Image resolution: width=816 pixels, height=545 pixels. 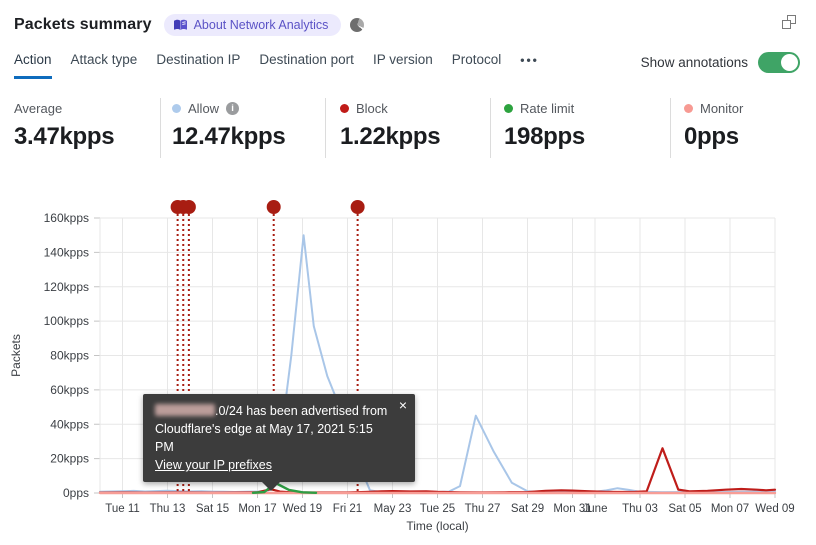 What do you see at coordinates (344, 108) in the screenshot?
I see `block-dot` at bounding box center [344, 108].